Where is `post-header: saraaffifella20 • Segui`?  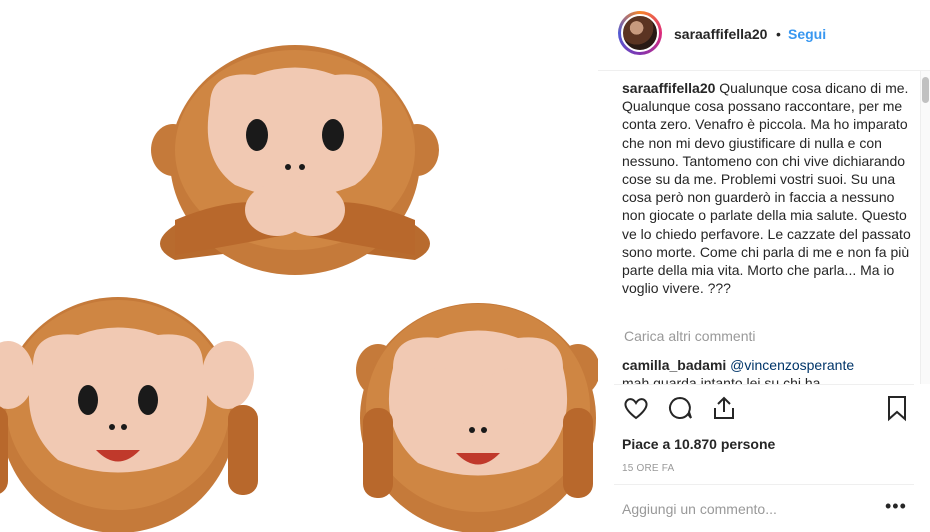
post-header: saraaffifella20 • Segui is located at coordinates (764, 35).